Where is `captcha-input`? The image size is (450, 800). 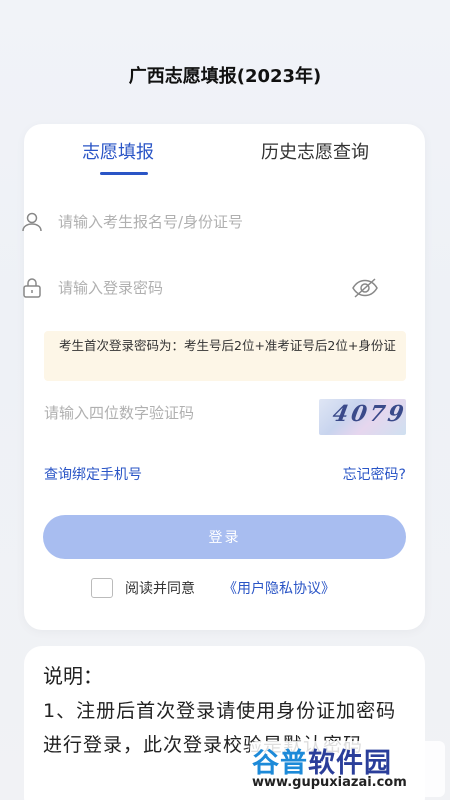
captcha-input is located at coordinates (174, 413).